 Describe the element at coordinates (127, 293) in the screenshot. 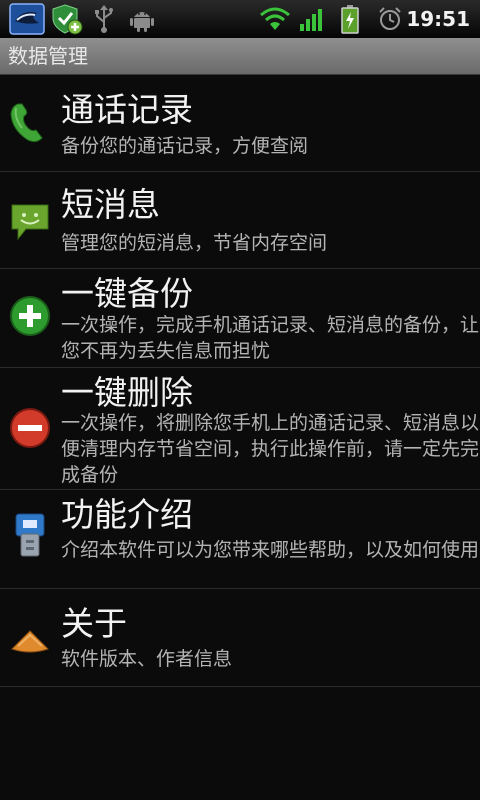

I see `menu-item-title: 一键备份` at that location.